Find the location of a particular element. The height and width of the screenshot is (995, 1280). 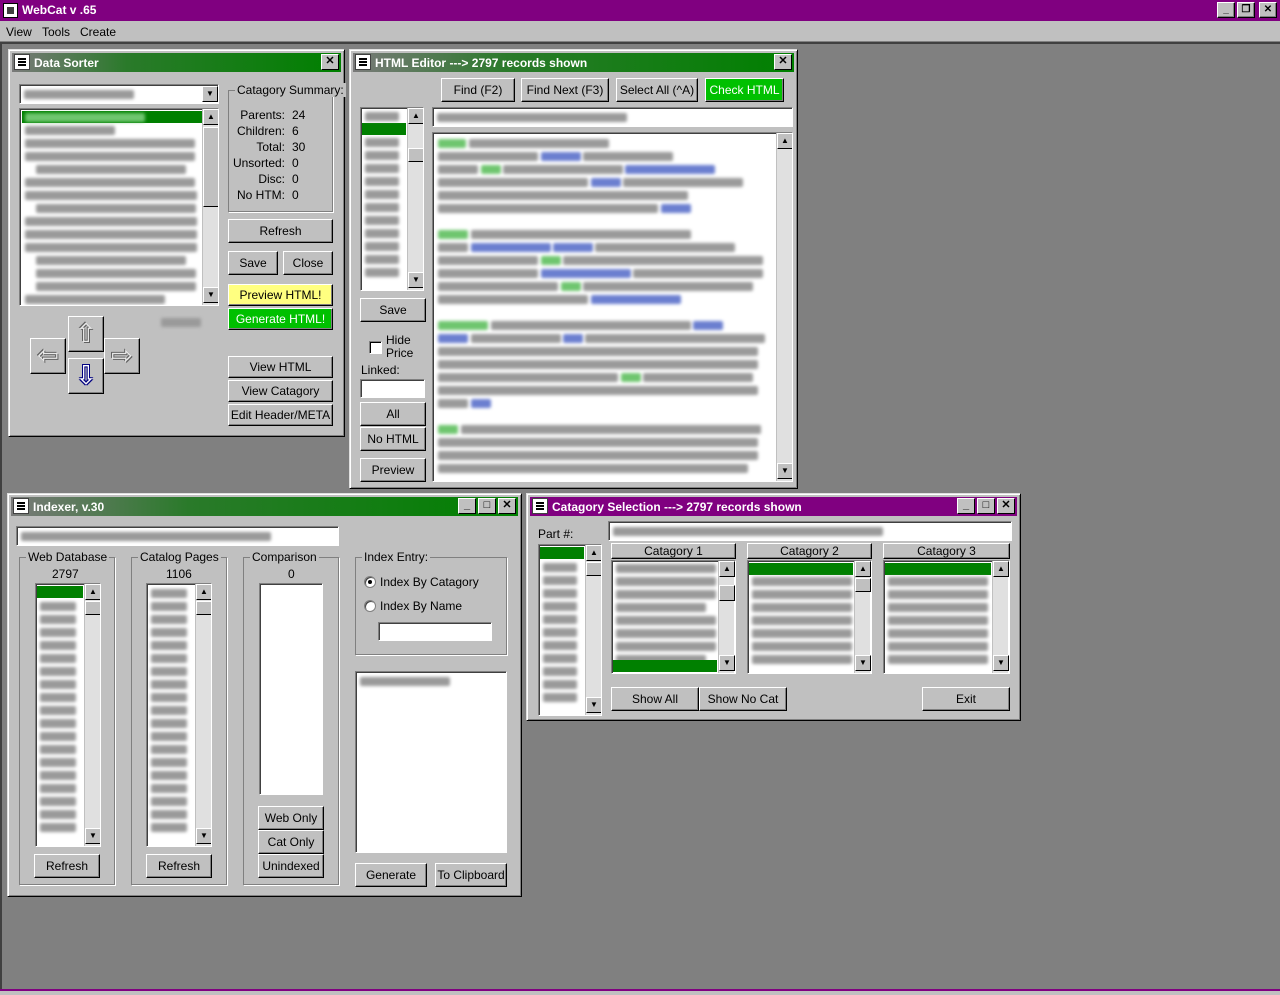

web-only-button: Web Only is located at coordinates (291, 818).